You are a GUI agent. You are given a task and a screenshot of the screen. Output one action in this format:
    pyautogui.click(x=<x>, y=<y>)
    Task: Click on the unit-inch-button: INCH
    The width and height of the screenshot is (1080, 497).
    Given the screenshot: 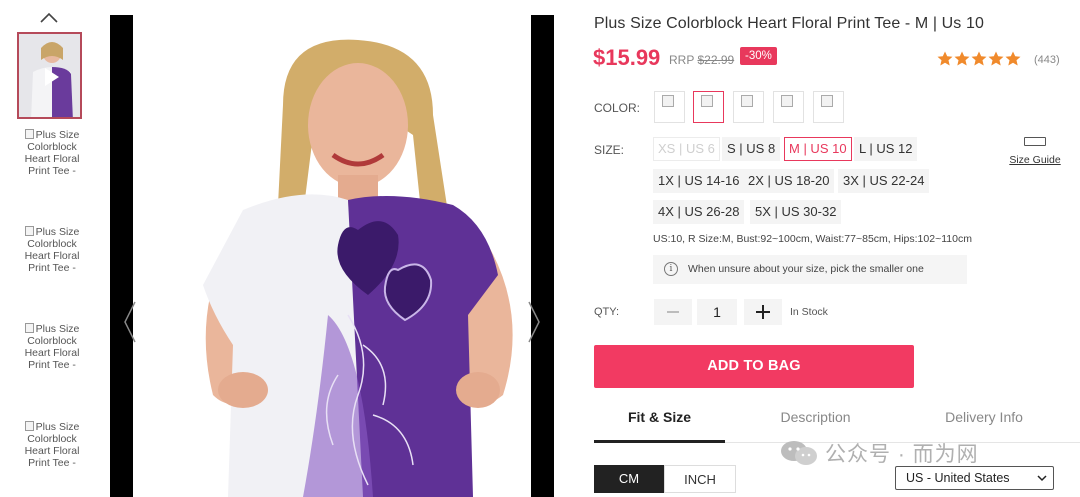 What is the action you would take?
    pyautogui.click(x=700, y=479)
    